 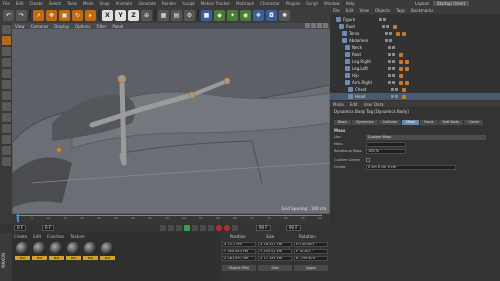 What do you see at coordinates (6, 84) in the screenshot?
I see `edges-mode-icon` at bounding box center [6, 84].